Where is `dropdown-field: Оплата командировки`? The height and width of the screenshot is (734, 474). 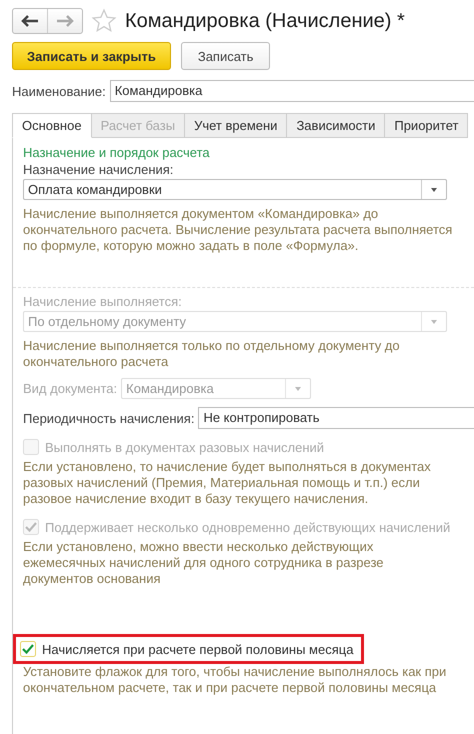 dropdown-field: Оплата командировки is located at coordinates (235, 189).